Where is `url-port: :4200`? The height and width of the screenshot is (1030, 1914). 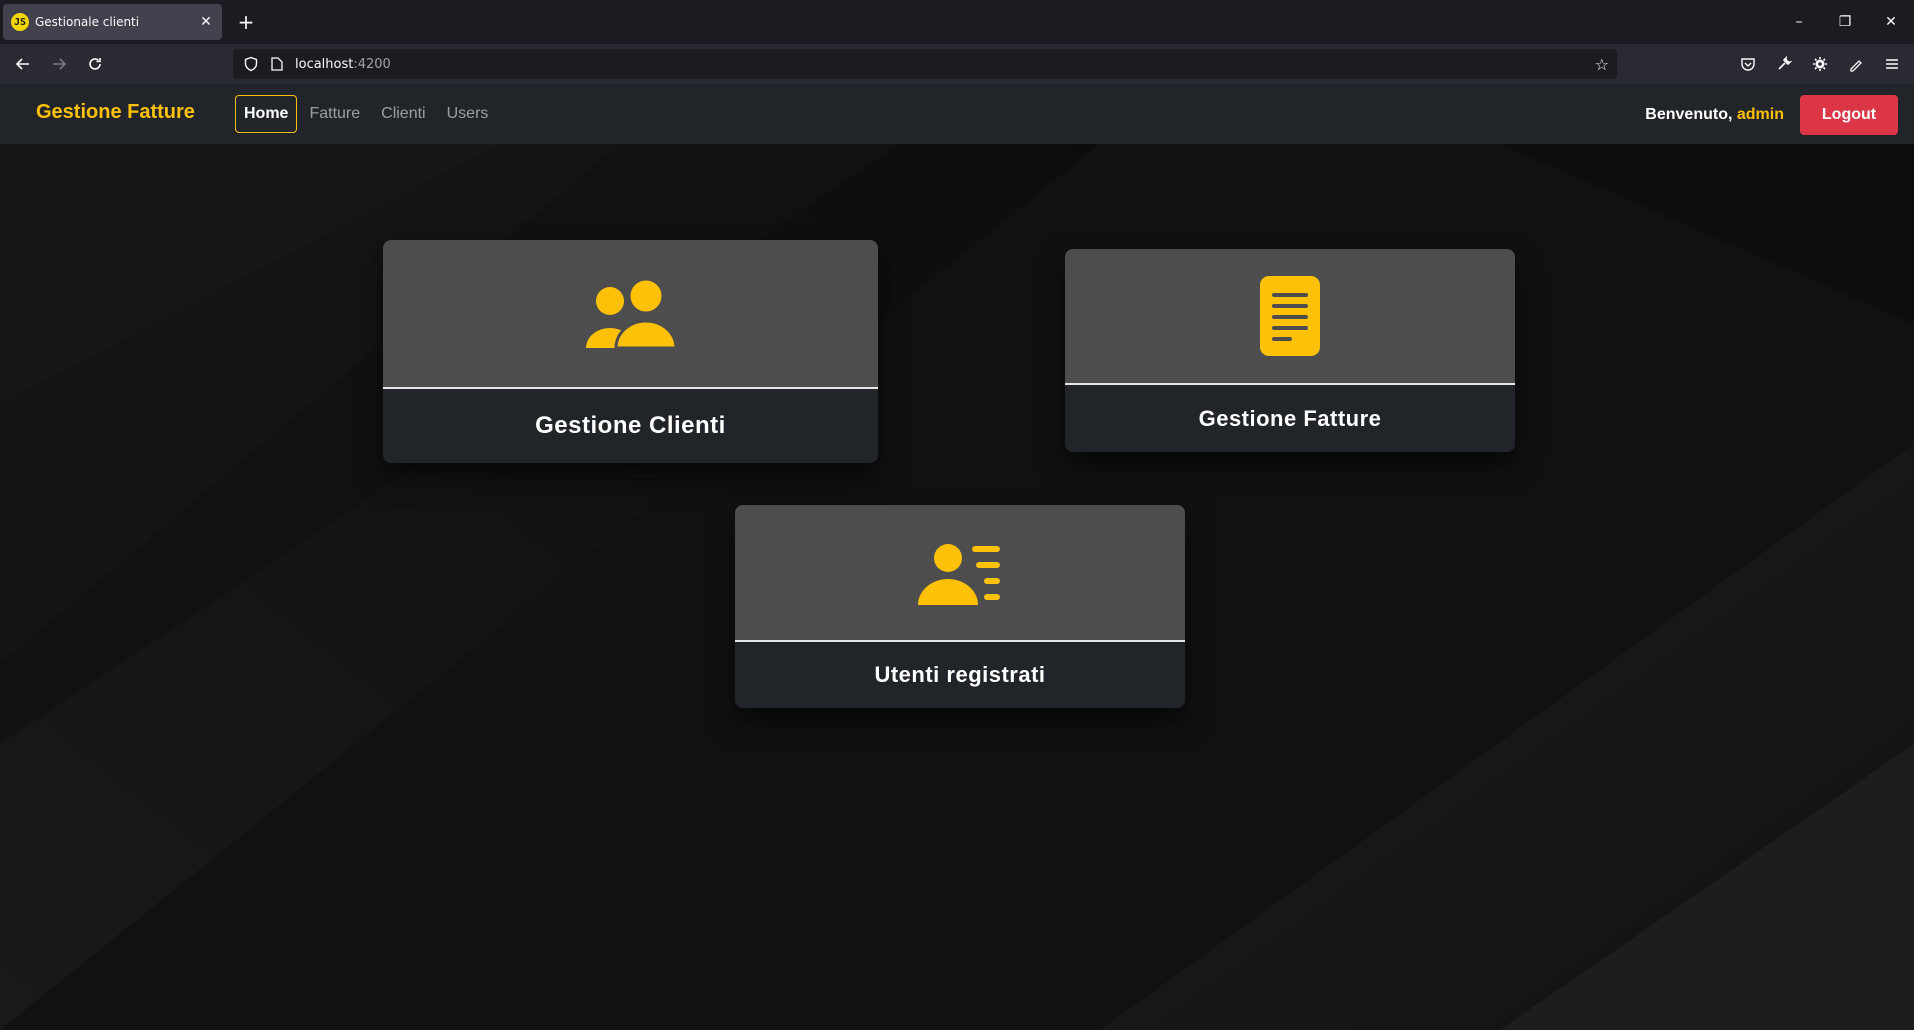 url-port: :4200 is located at coordinates (372, 64).